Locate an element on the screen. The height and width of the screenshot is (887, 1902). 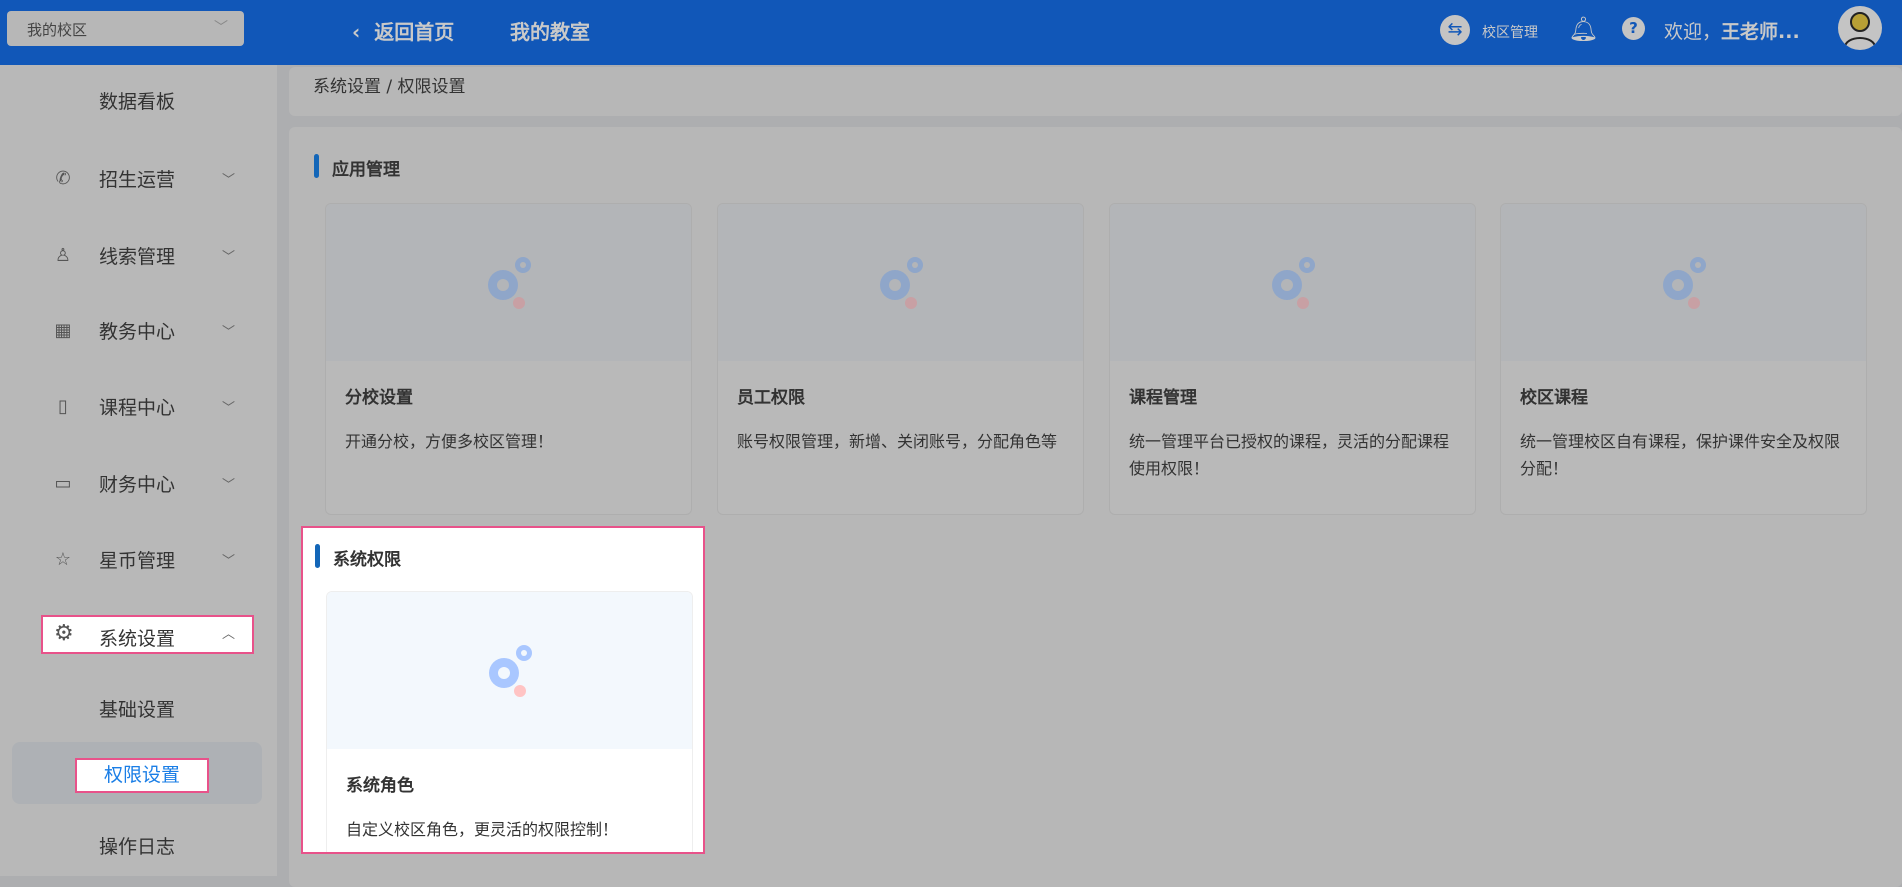
breadcrumb: 系统设置 / 权限设置 is located at coordinates (1095, 91).